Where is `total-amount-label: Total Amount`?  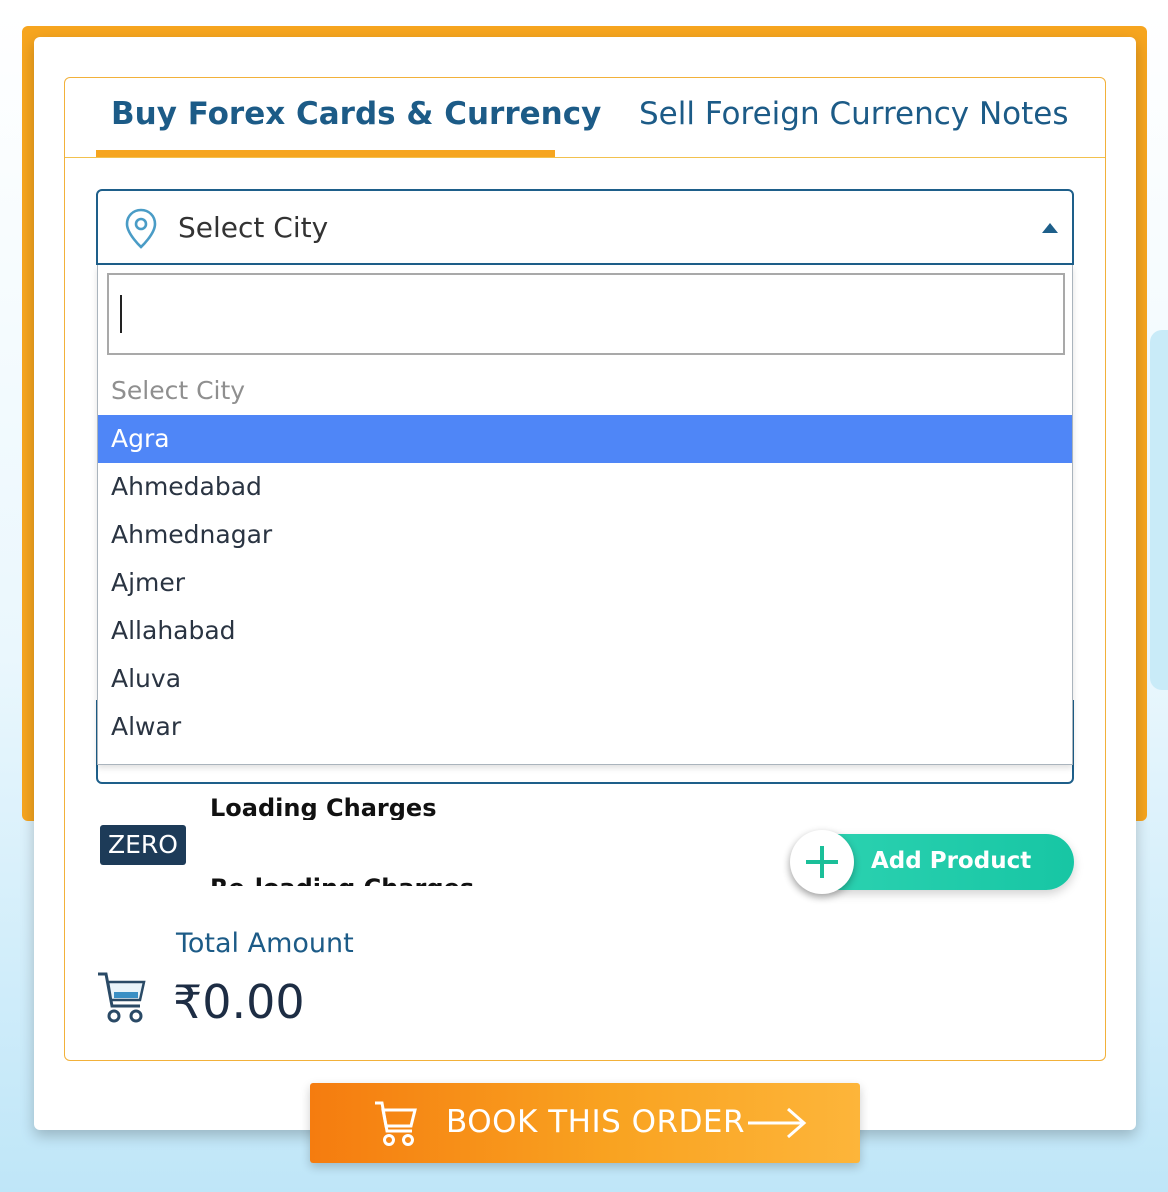
total-amount-label: Total Amount is located at coordinates (265, 943).